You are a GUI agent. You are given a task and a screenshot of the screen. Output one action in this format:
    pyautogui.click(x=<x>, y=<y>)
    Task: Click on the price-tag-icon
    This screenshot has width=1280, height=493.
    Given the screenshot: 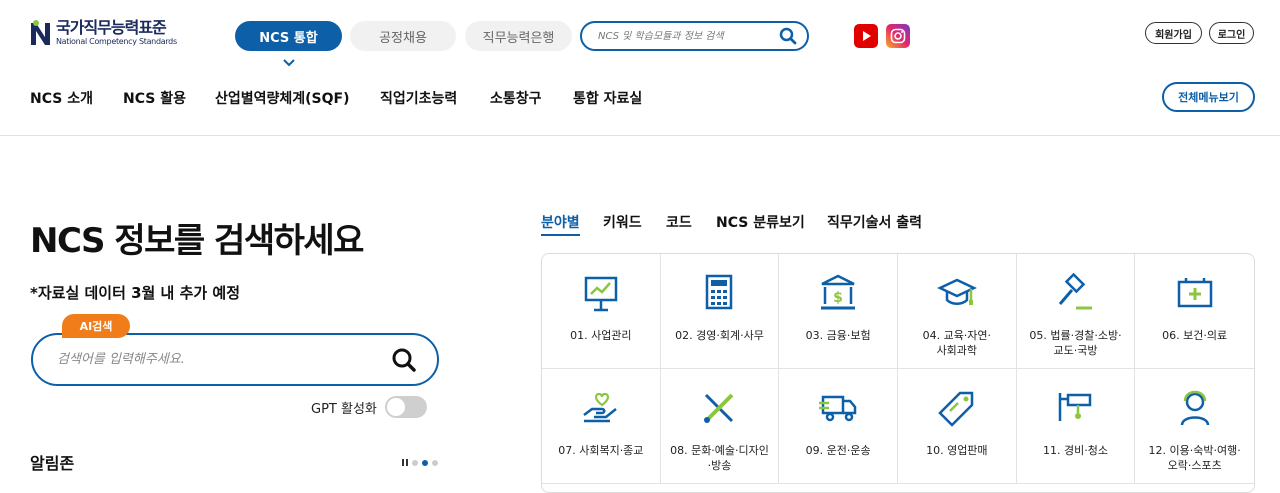 What is the action you would take?
    pyautogui.click(x=956, y=409)
    